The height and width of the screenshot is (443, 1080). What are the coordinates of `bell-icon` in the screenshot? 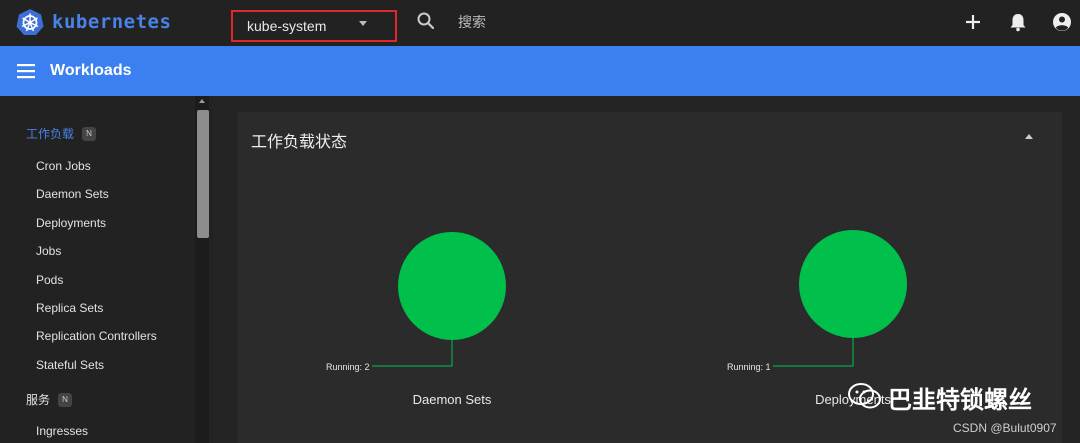 It's located at (1018, 22).